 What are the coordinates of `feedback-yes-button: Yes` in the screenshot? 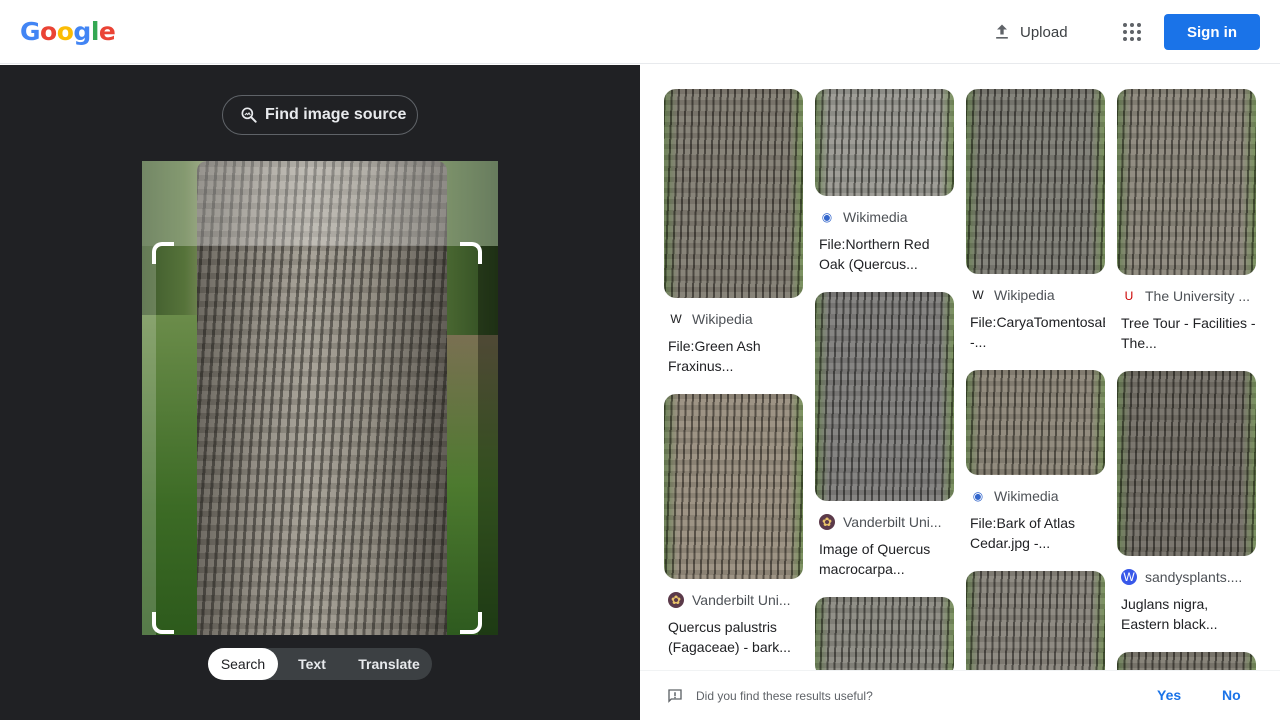 It's located at (1169, 695).